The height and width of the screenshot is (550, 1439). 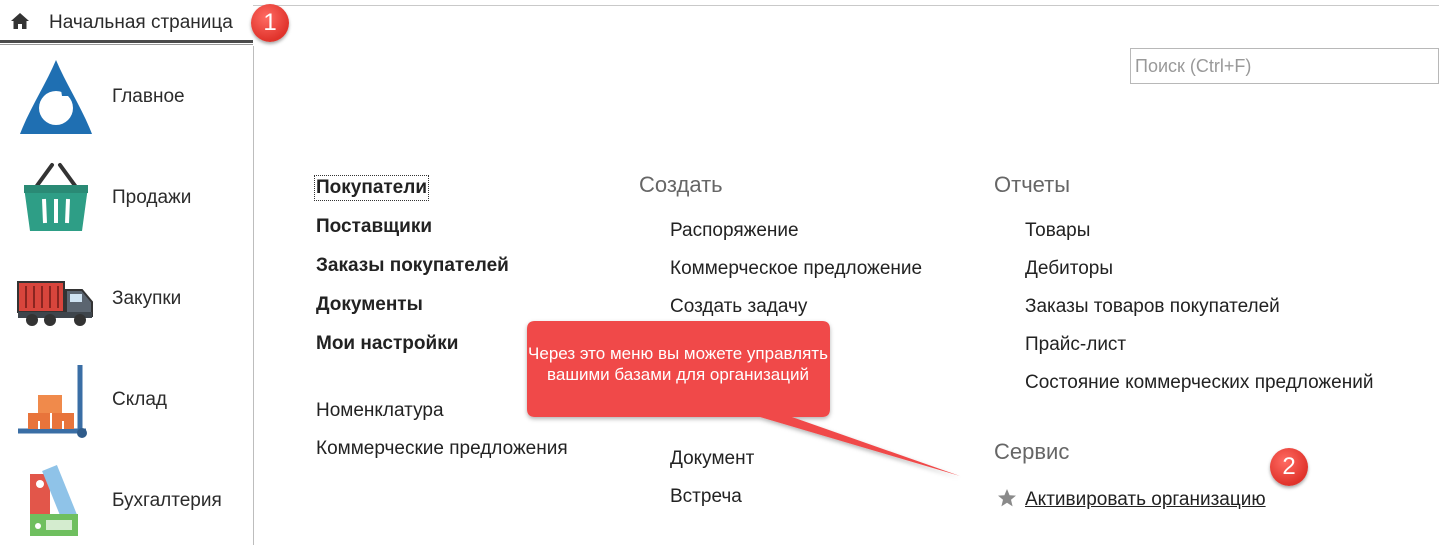 What do you see at coordinates (387, 344) in the screenshot?
I see `link-my-settings: Мои настройки` at bounding box center [387, 344].